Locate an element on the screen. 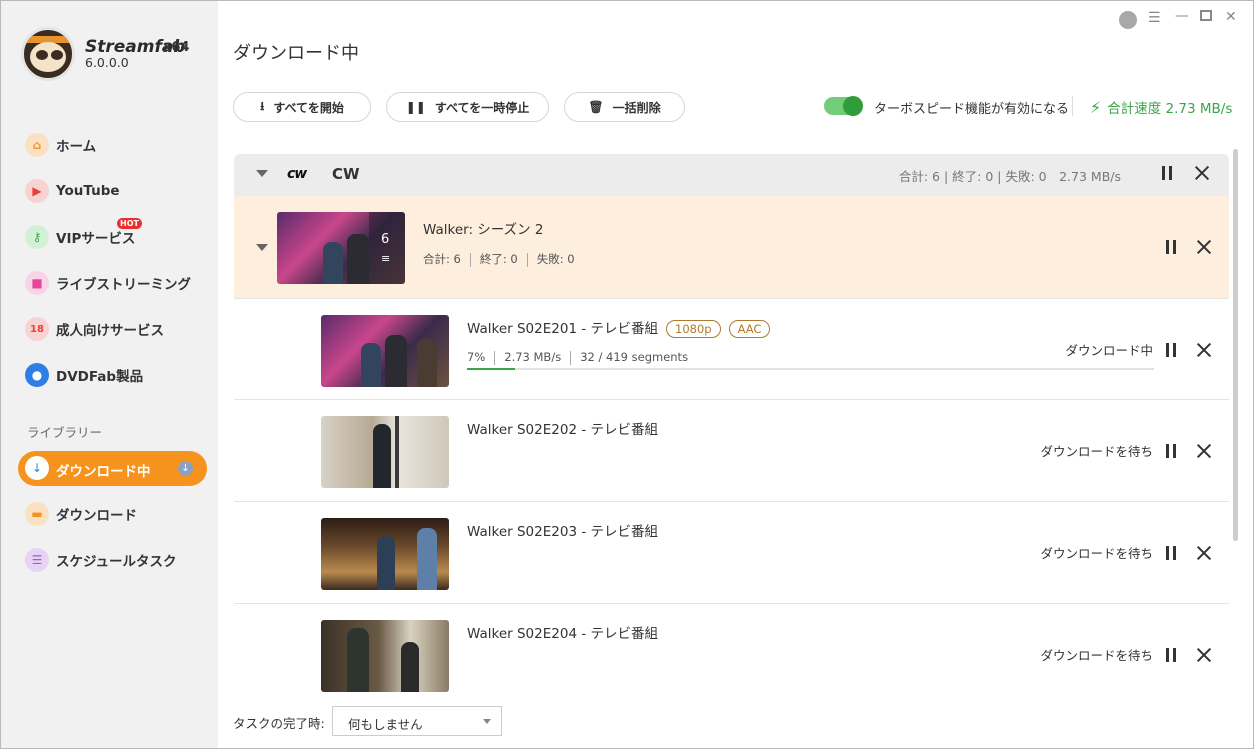 Image resolution: width=1254 pixels, height=749 pixels. sidebar-item-downloading: ↓ ダウンロード中 ↓ is located at coordinates (112, 468).